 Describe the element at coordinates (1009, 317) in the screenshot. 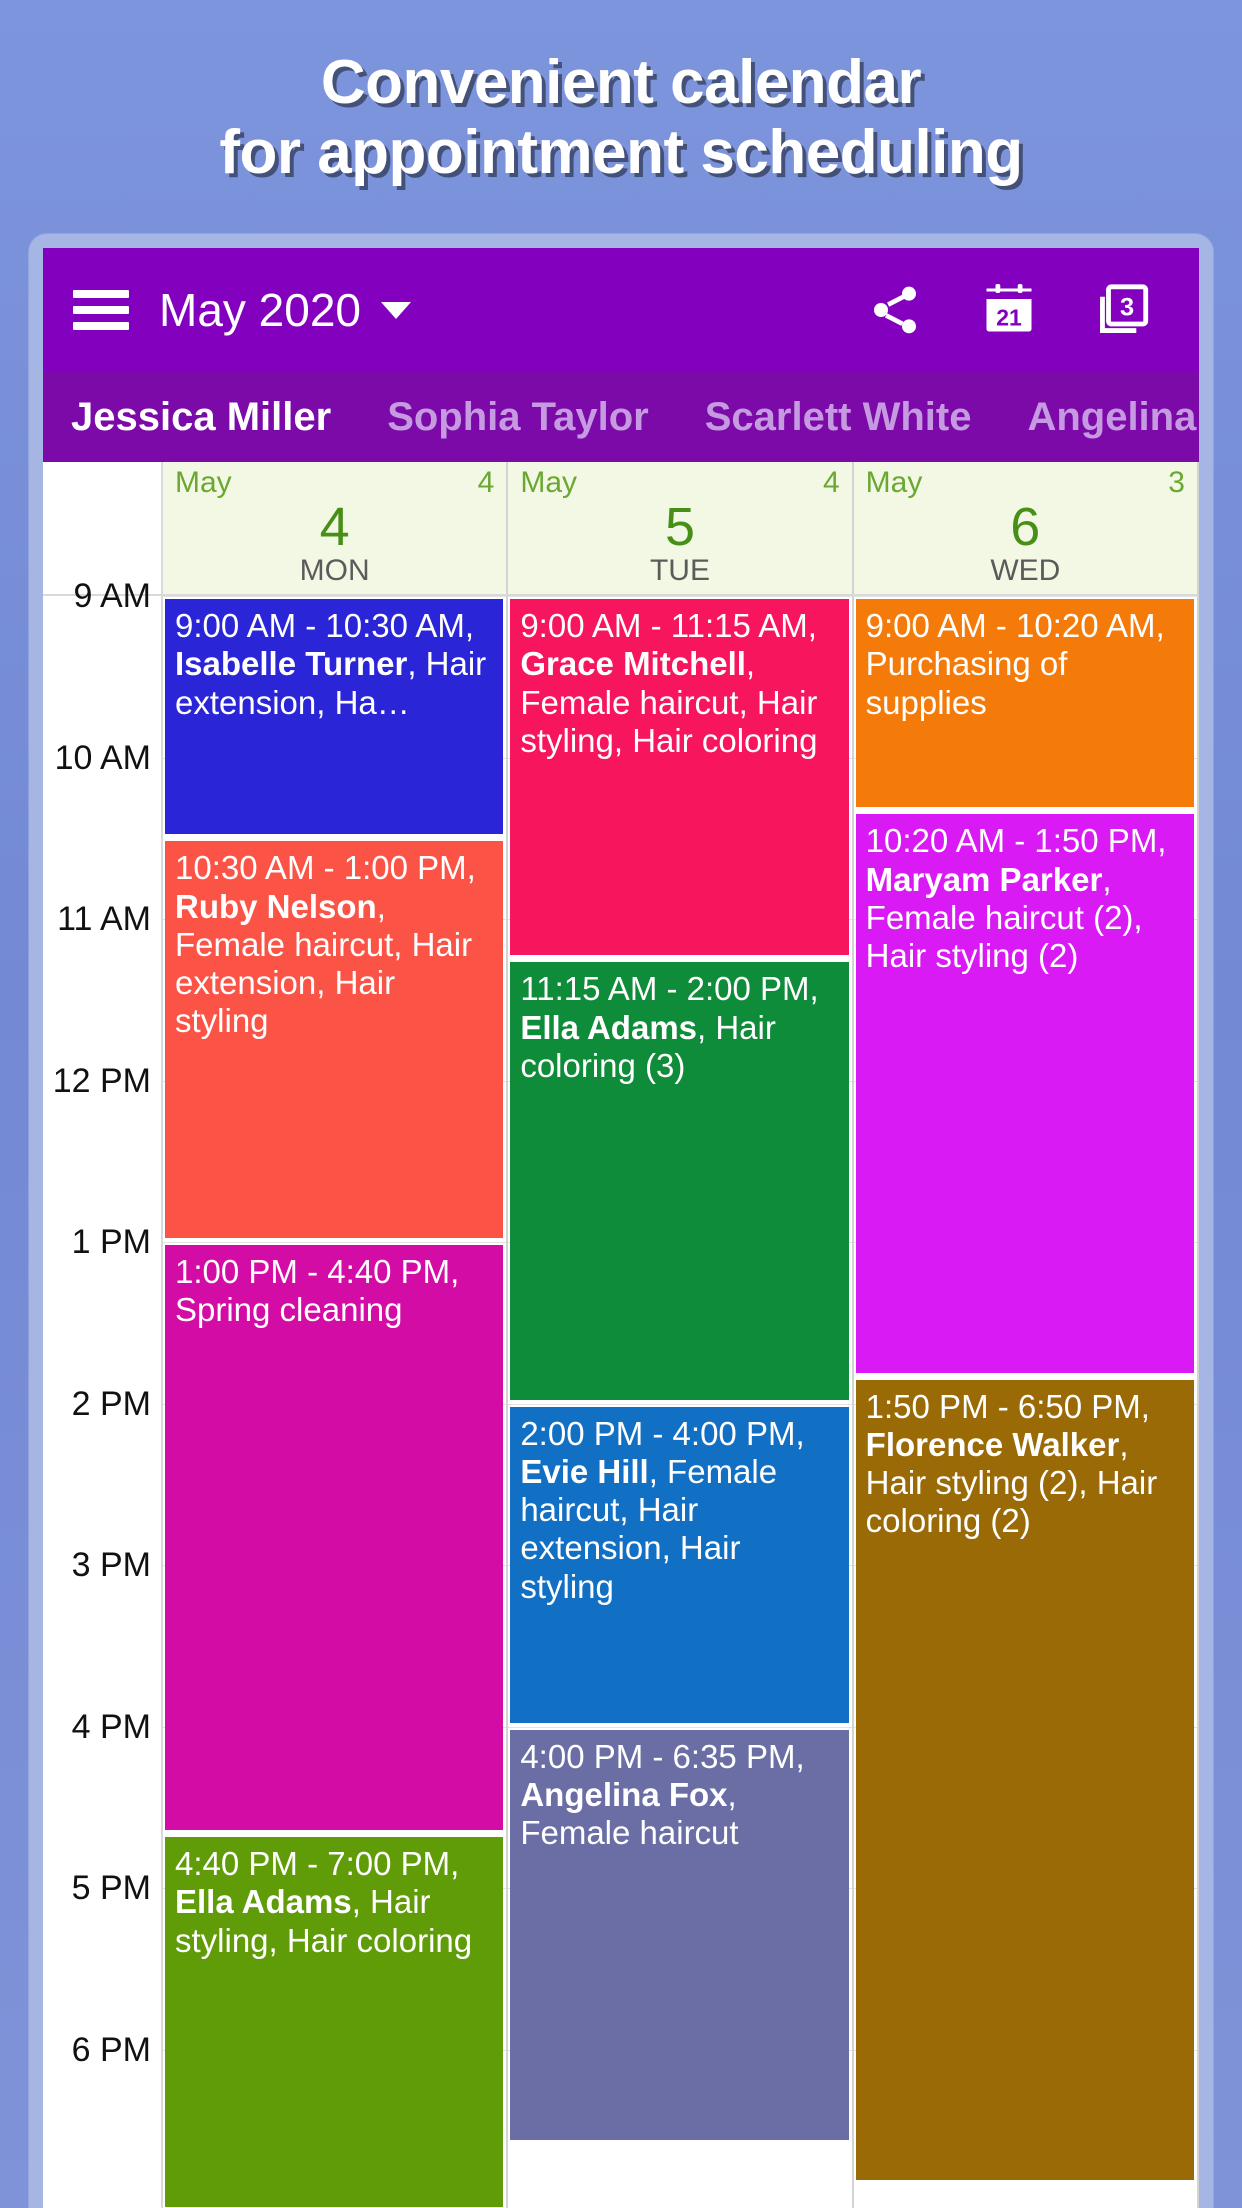

I see `svg-text: 21` at that location.